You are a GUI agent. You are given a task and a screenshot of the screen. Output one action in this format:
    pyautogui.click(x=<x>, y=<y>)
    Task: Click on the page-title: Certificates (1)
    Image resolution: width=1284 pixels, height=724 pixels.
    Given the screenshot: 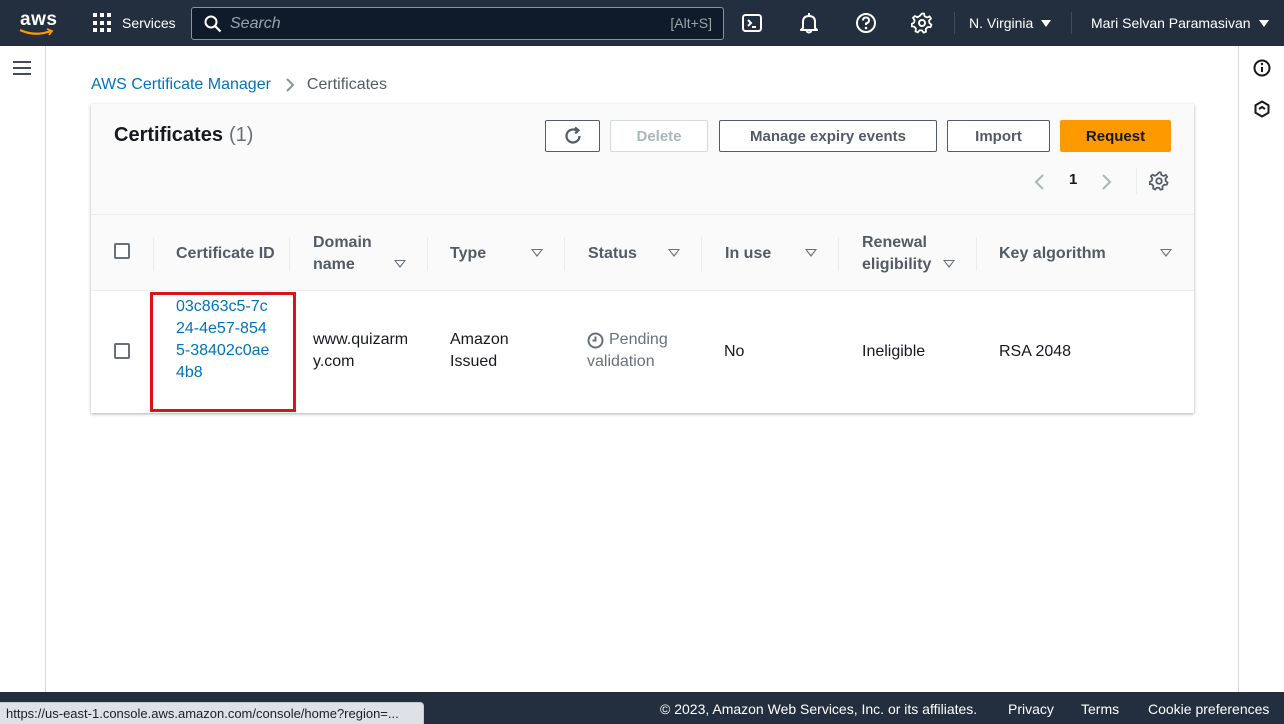 What is the action you would take?
    pyautogui.click(x=183, y=135)
    